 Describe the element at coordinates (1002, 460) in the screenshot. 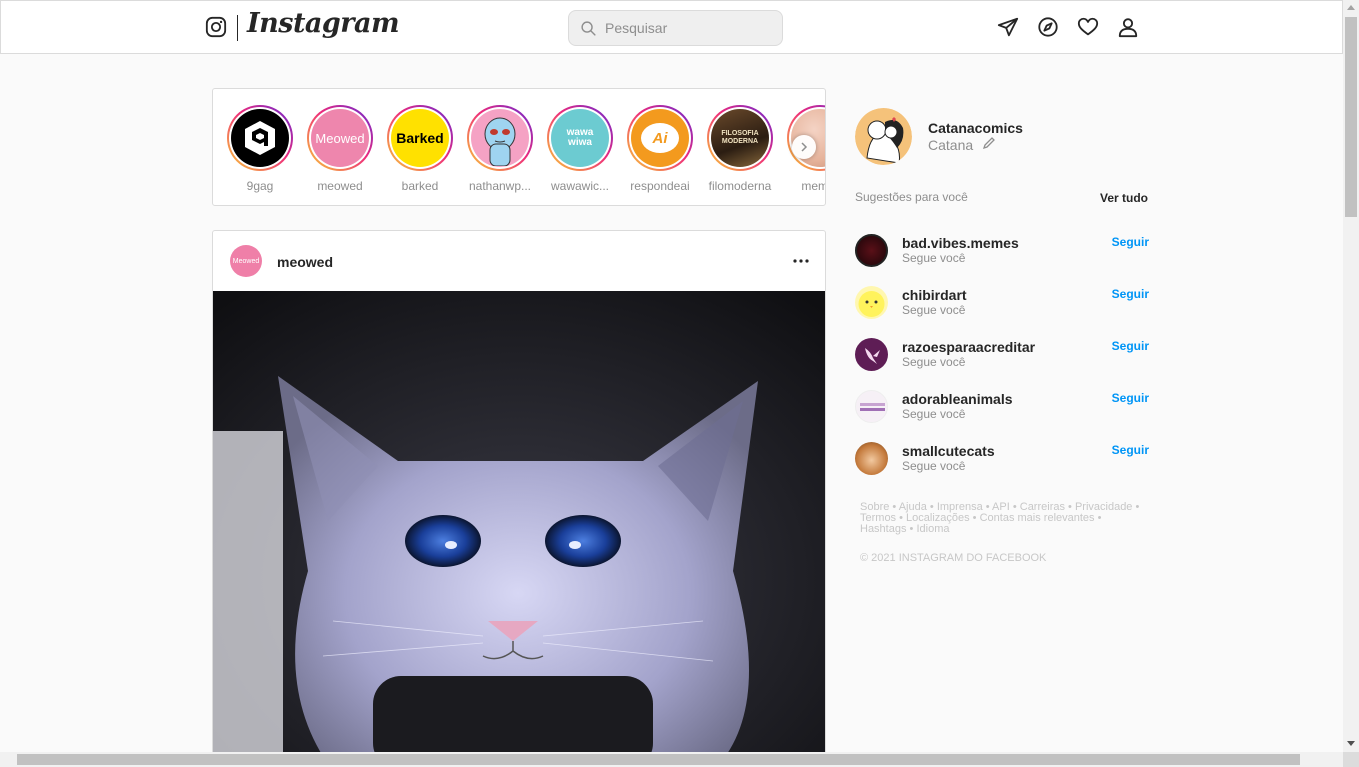

I see `suggestion-item: smallcutecats Segue você Seguir` at that location.